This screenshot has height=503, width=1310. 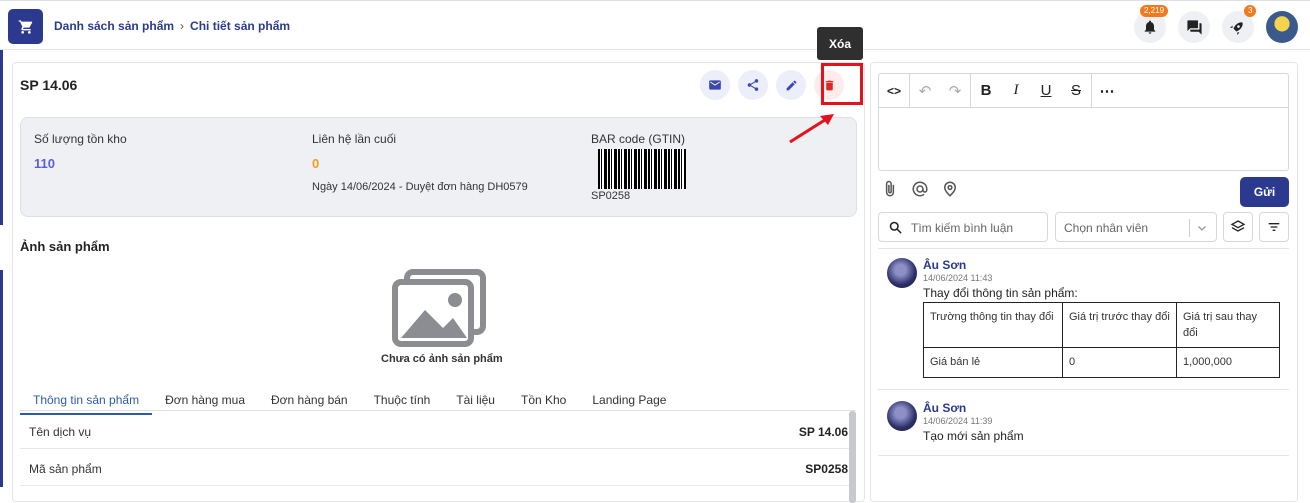 I want to click on detail-key: Tên dịch vụ, so click(x=60, y=432).